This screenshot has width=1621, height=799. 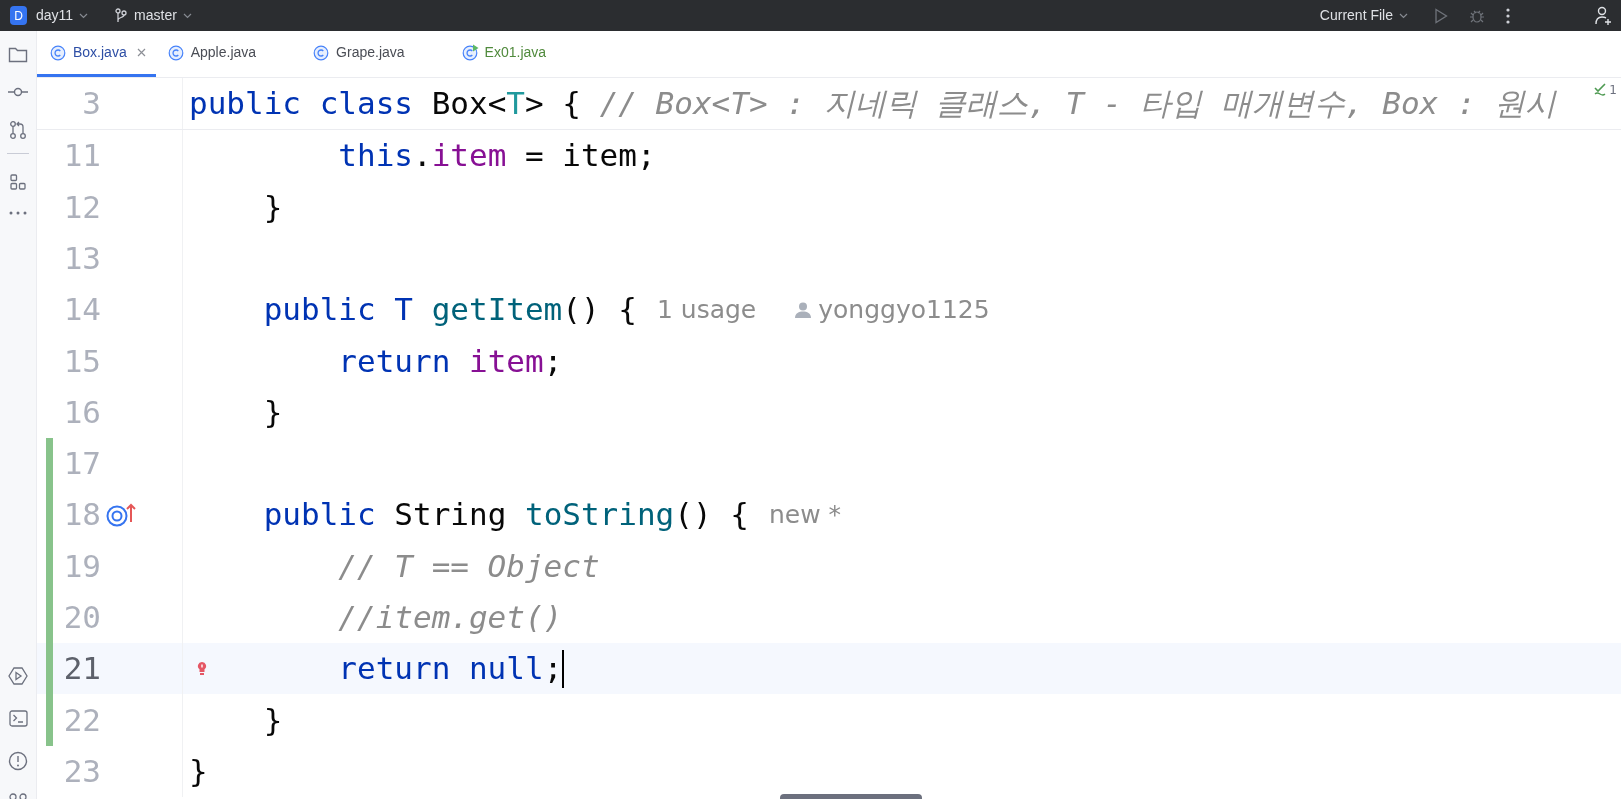 I want to click on structure-icon, so click(x=18, y=182).